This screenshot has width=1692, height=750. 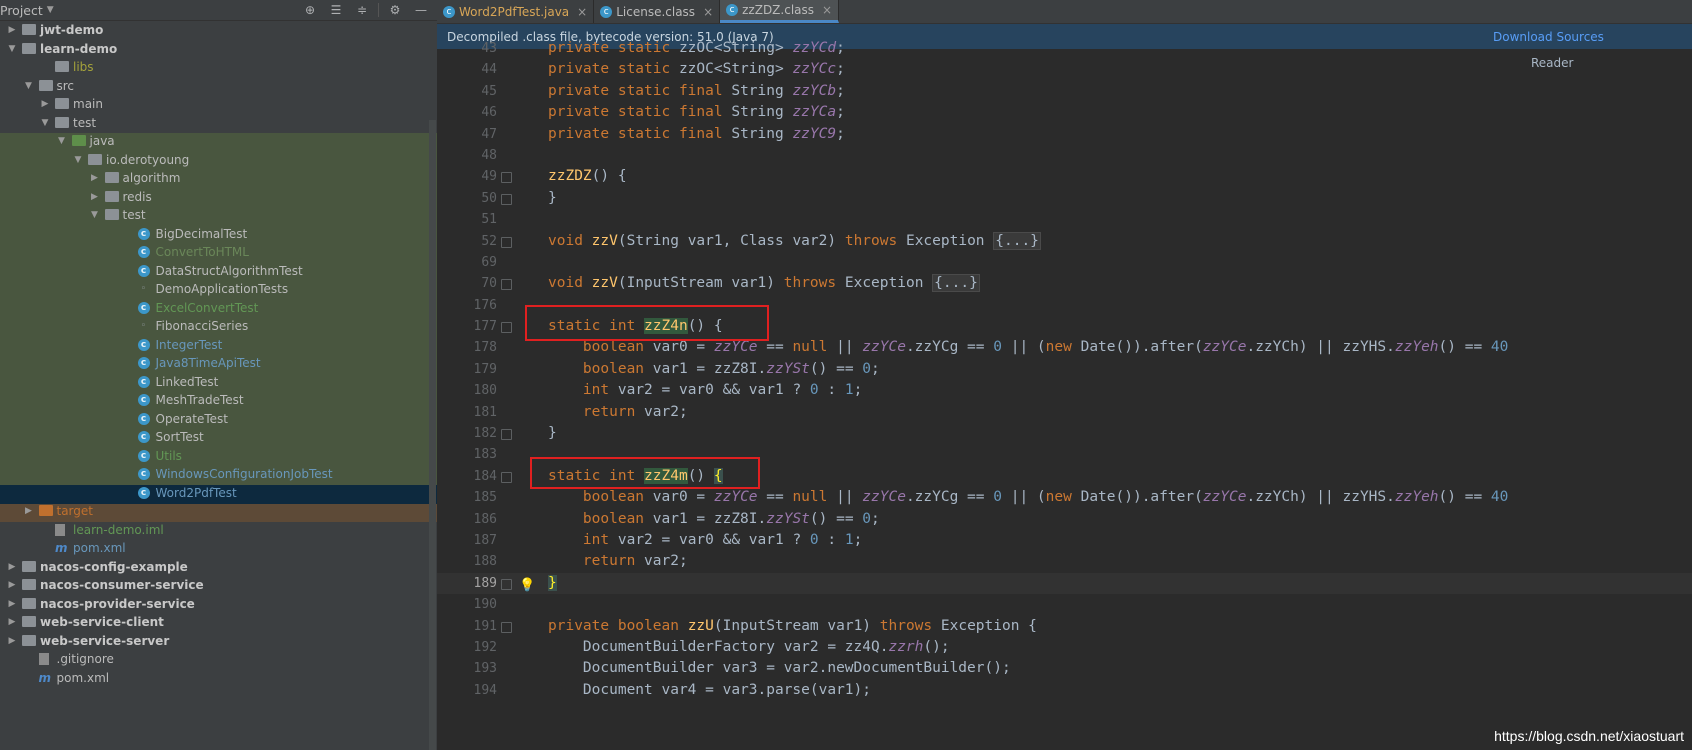 I want to click on tree-item: ▶ nacos-provider-service, so click(x=218, y=604).